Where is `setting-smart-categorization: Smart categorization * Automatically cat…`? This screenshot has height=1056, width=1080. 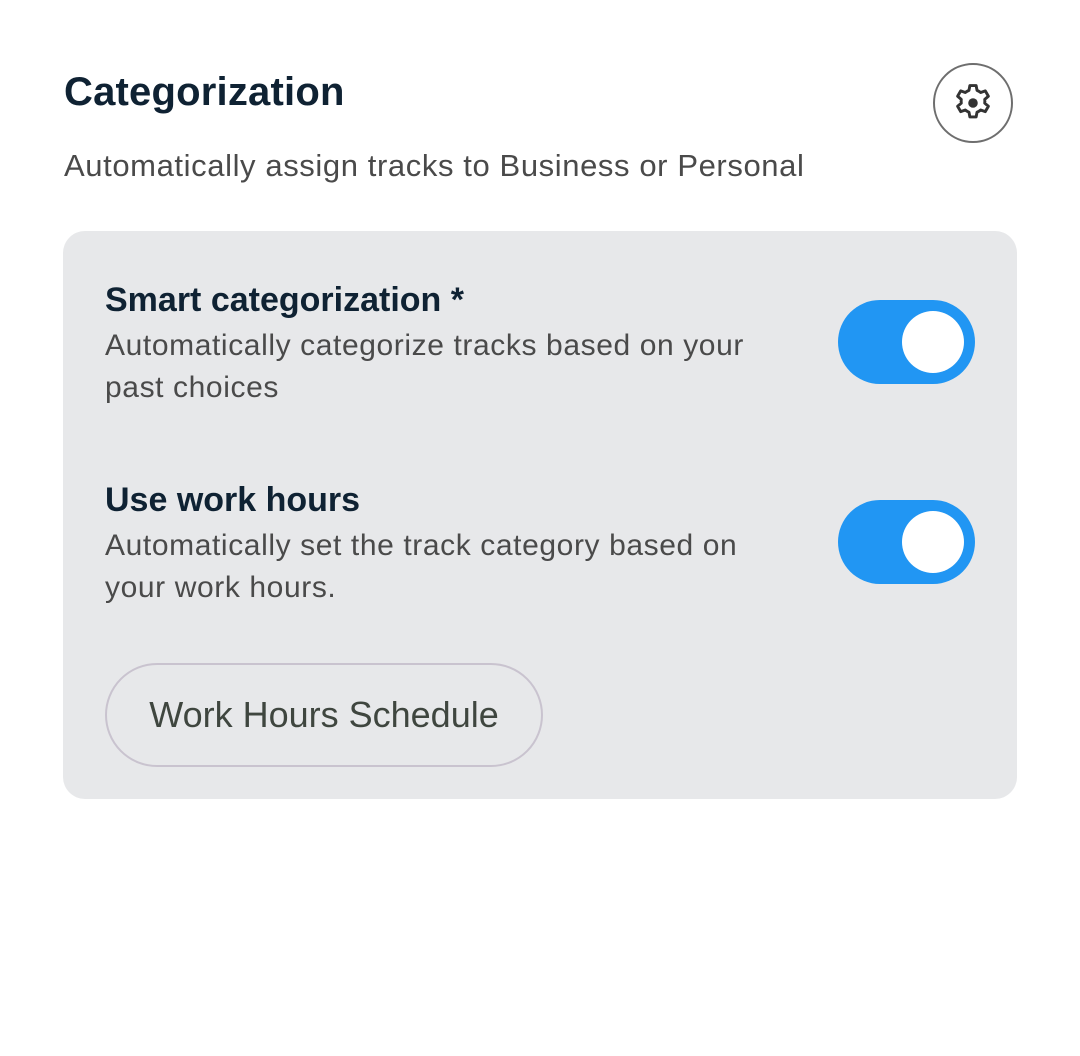 setting-smart-categorization: Smart categorization * Automatically cat… is located at coordinates (455, 345).